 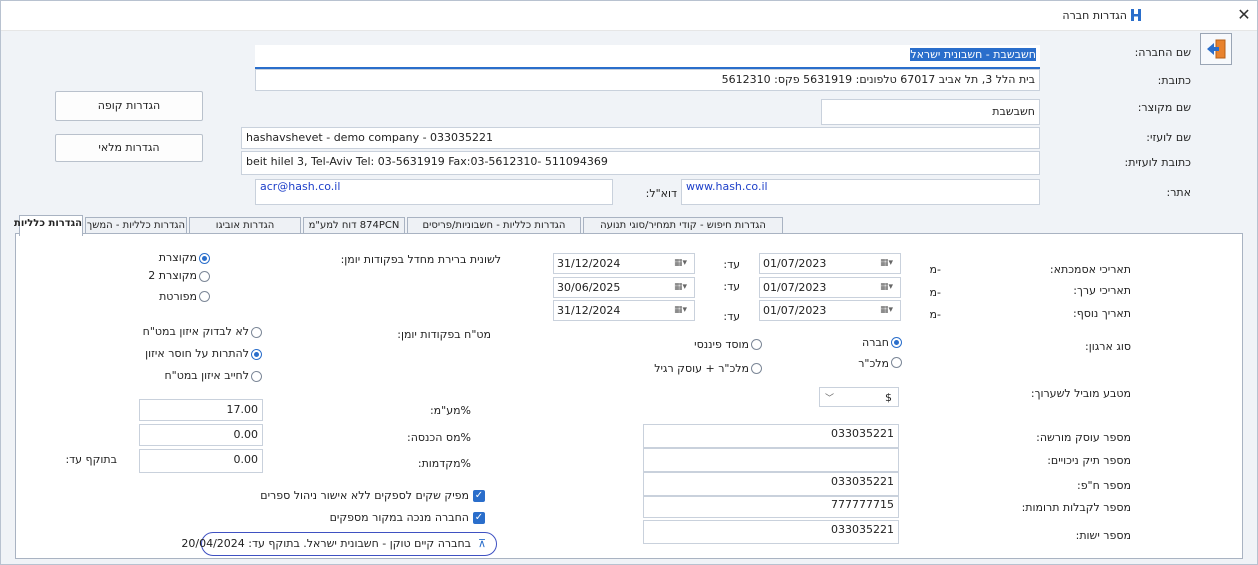 I want to click on reference-from-date: 01/07/2023 ▦▾, so click(x=830, y=263).